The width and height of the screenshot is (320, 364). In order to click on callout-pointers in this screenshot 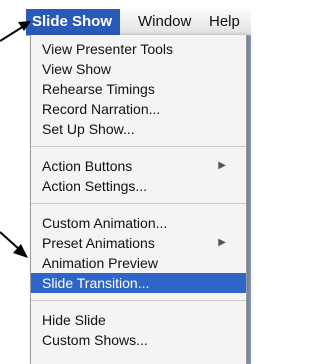, I will do `click(15, 139)`.